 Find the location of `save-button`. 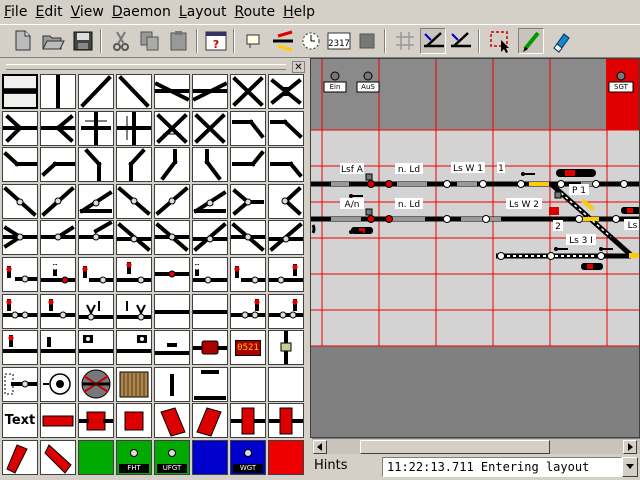

save-button is located at coordinates (83, 41).